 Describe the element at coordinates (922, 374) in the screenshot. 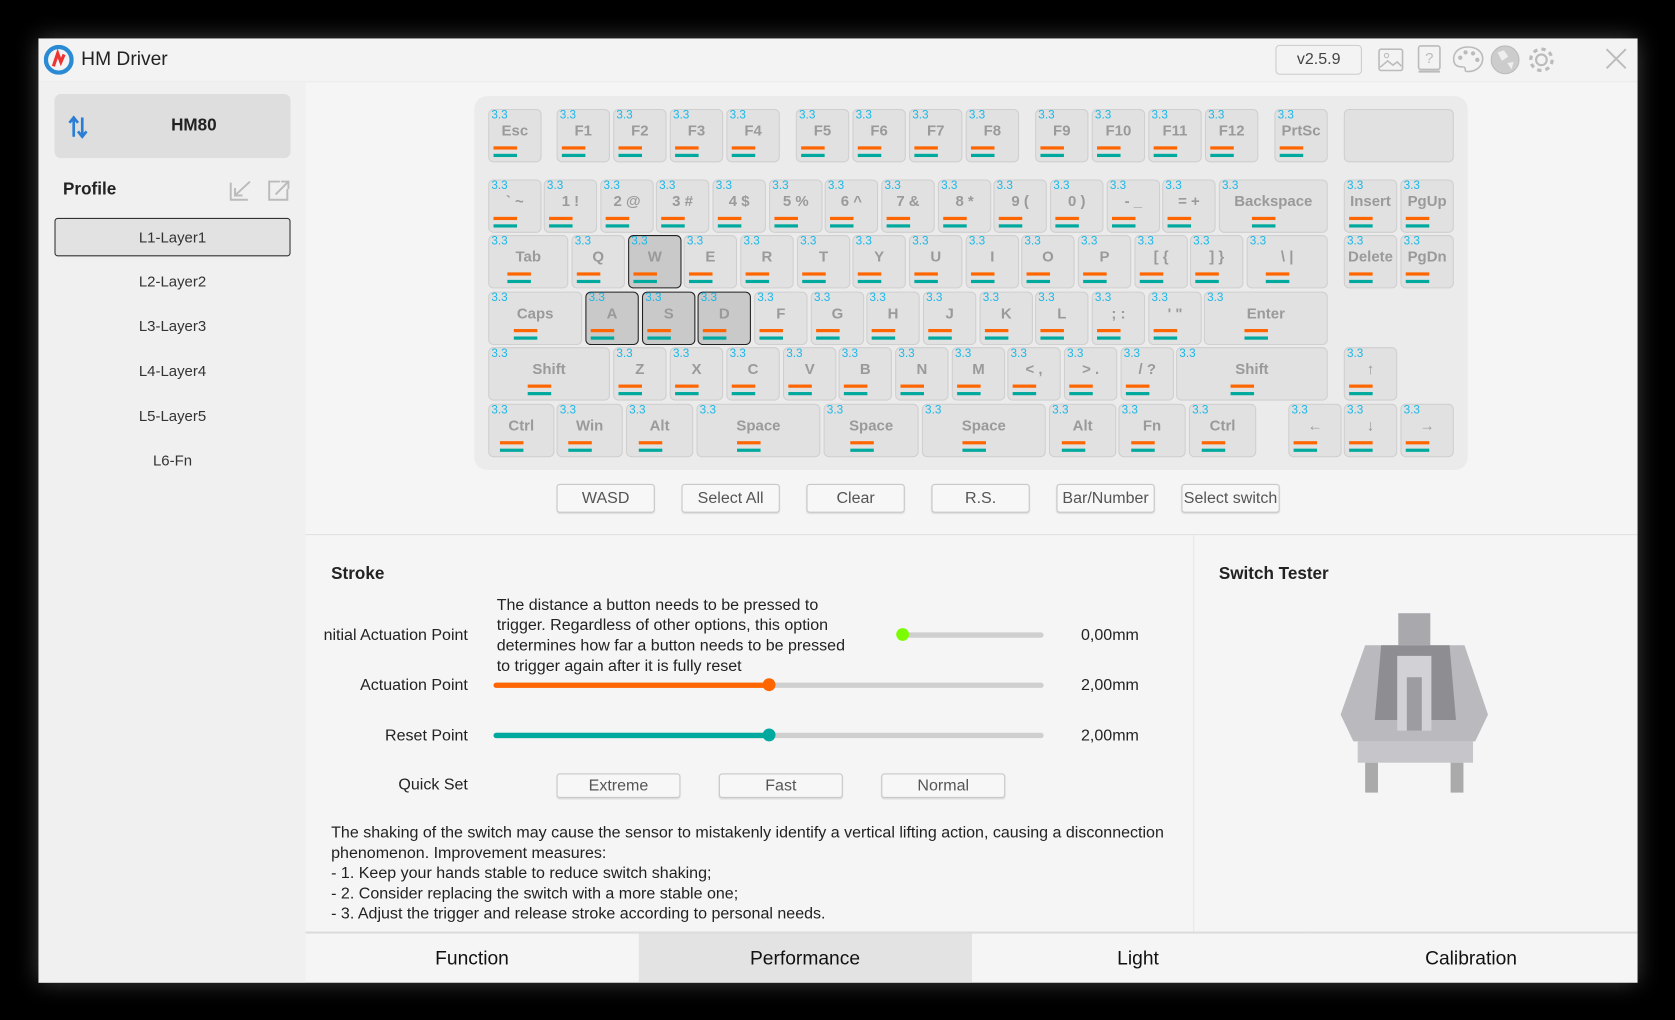

I see `key: 3.3 N` at that location.